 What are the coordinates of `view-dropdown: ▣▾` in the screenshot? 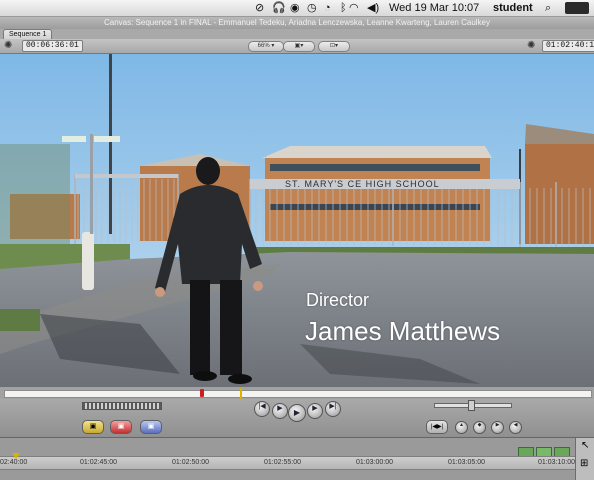 It's located at (299, 46).